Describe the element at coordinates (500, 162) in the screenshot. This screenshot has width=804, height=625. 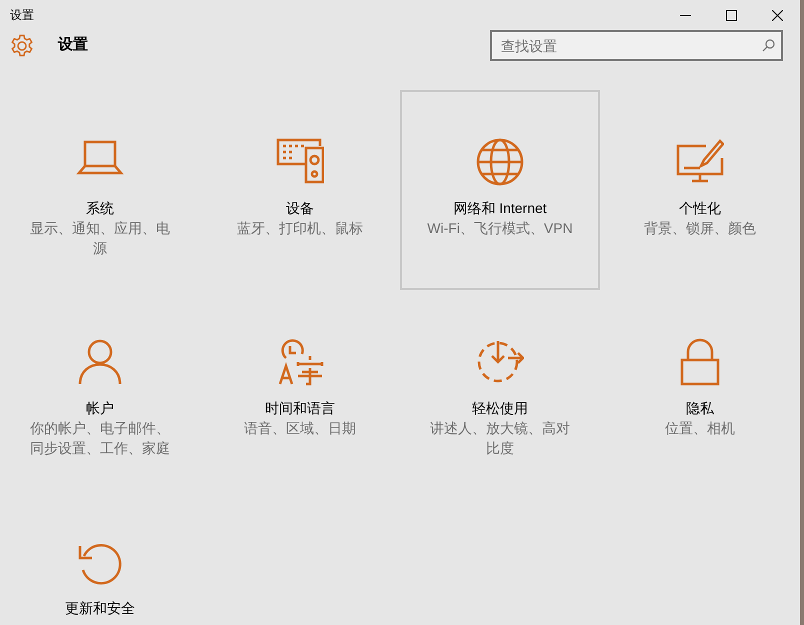
I see `globe-icon` at that location.